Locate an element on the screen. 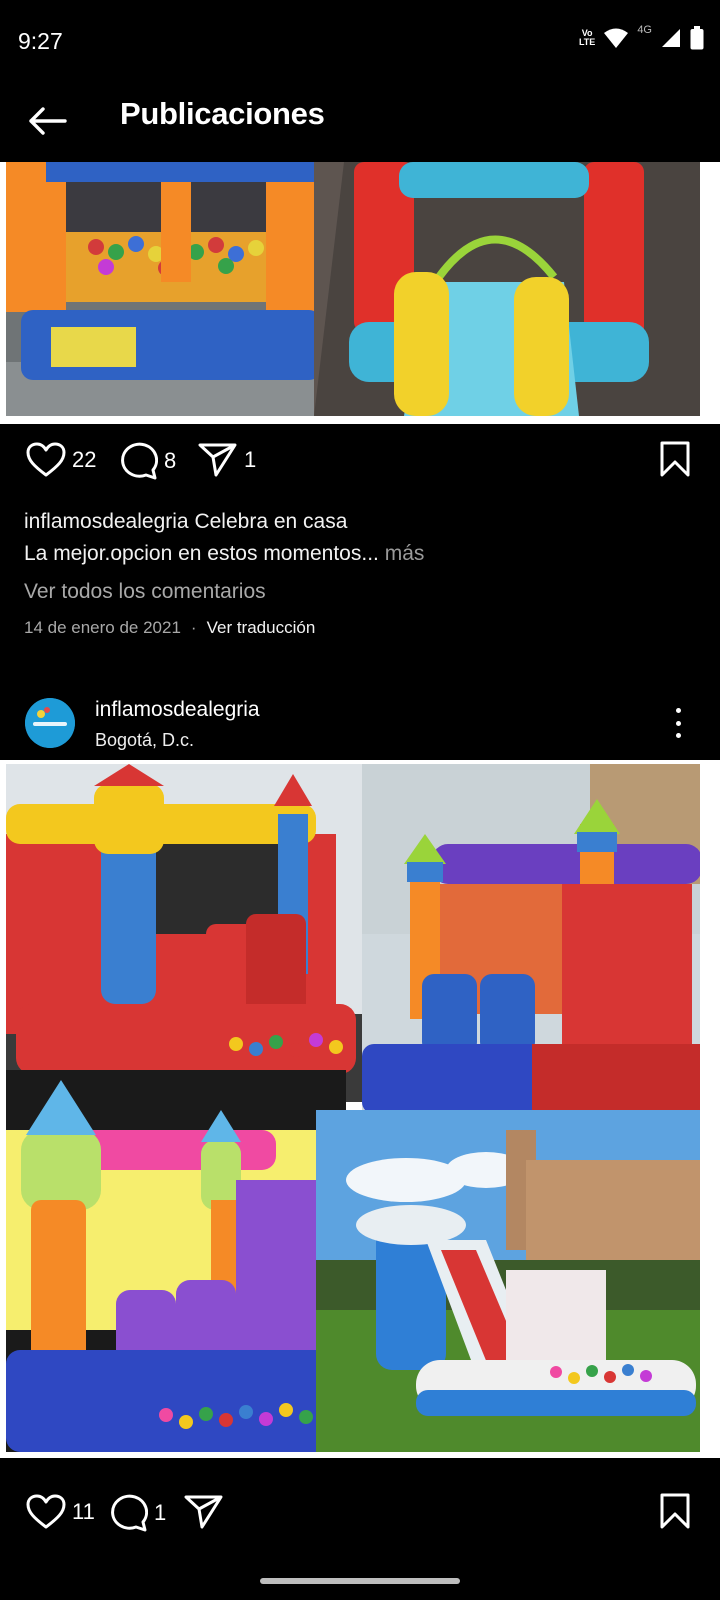 The height and width of the screenshot is (1600, 720). battery-icon is located at coordinates (697, 38).